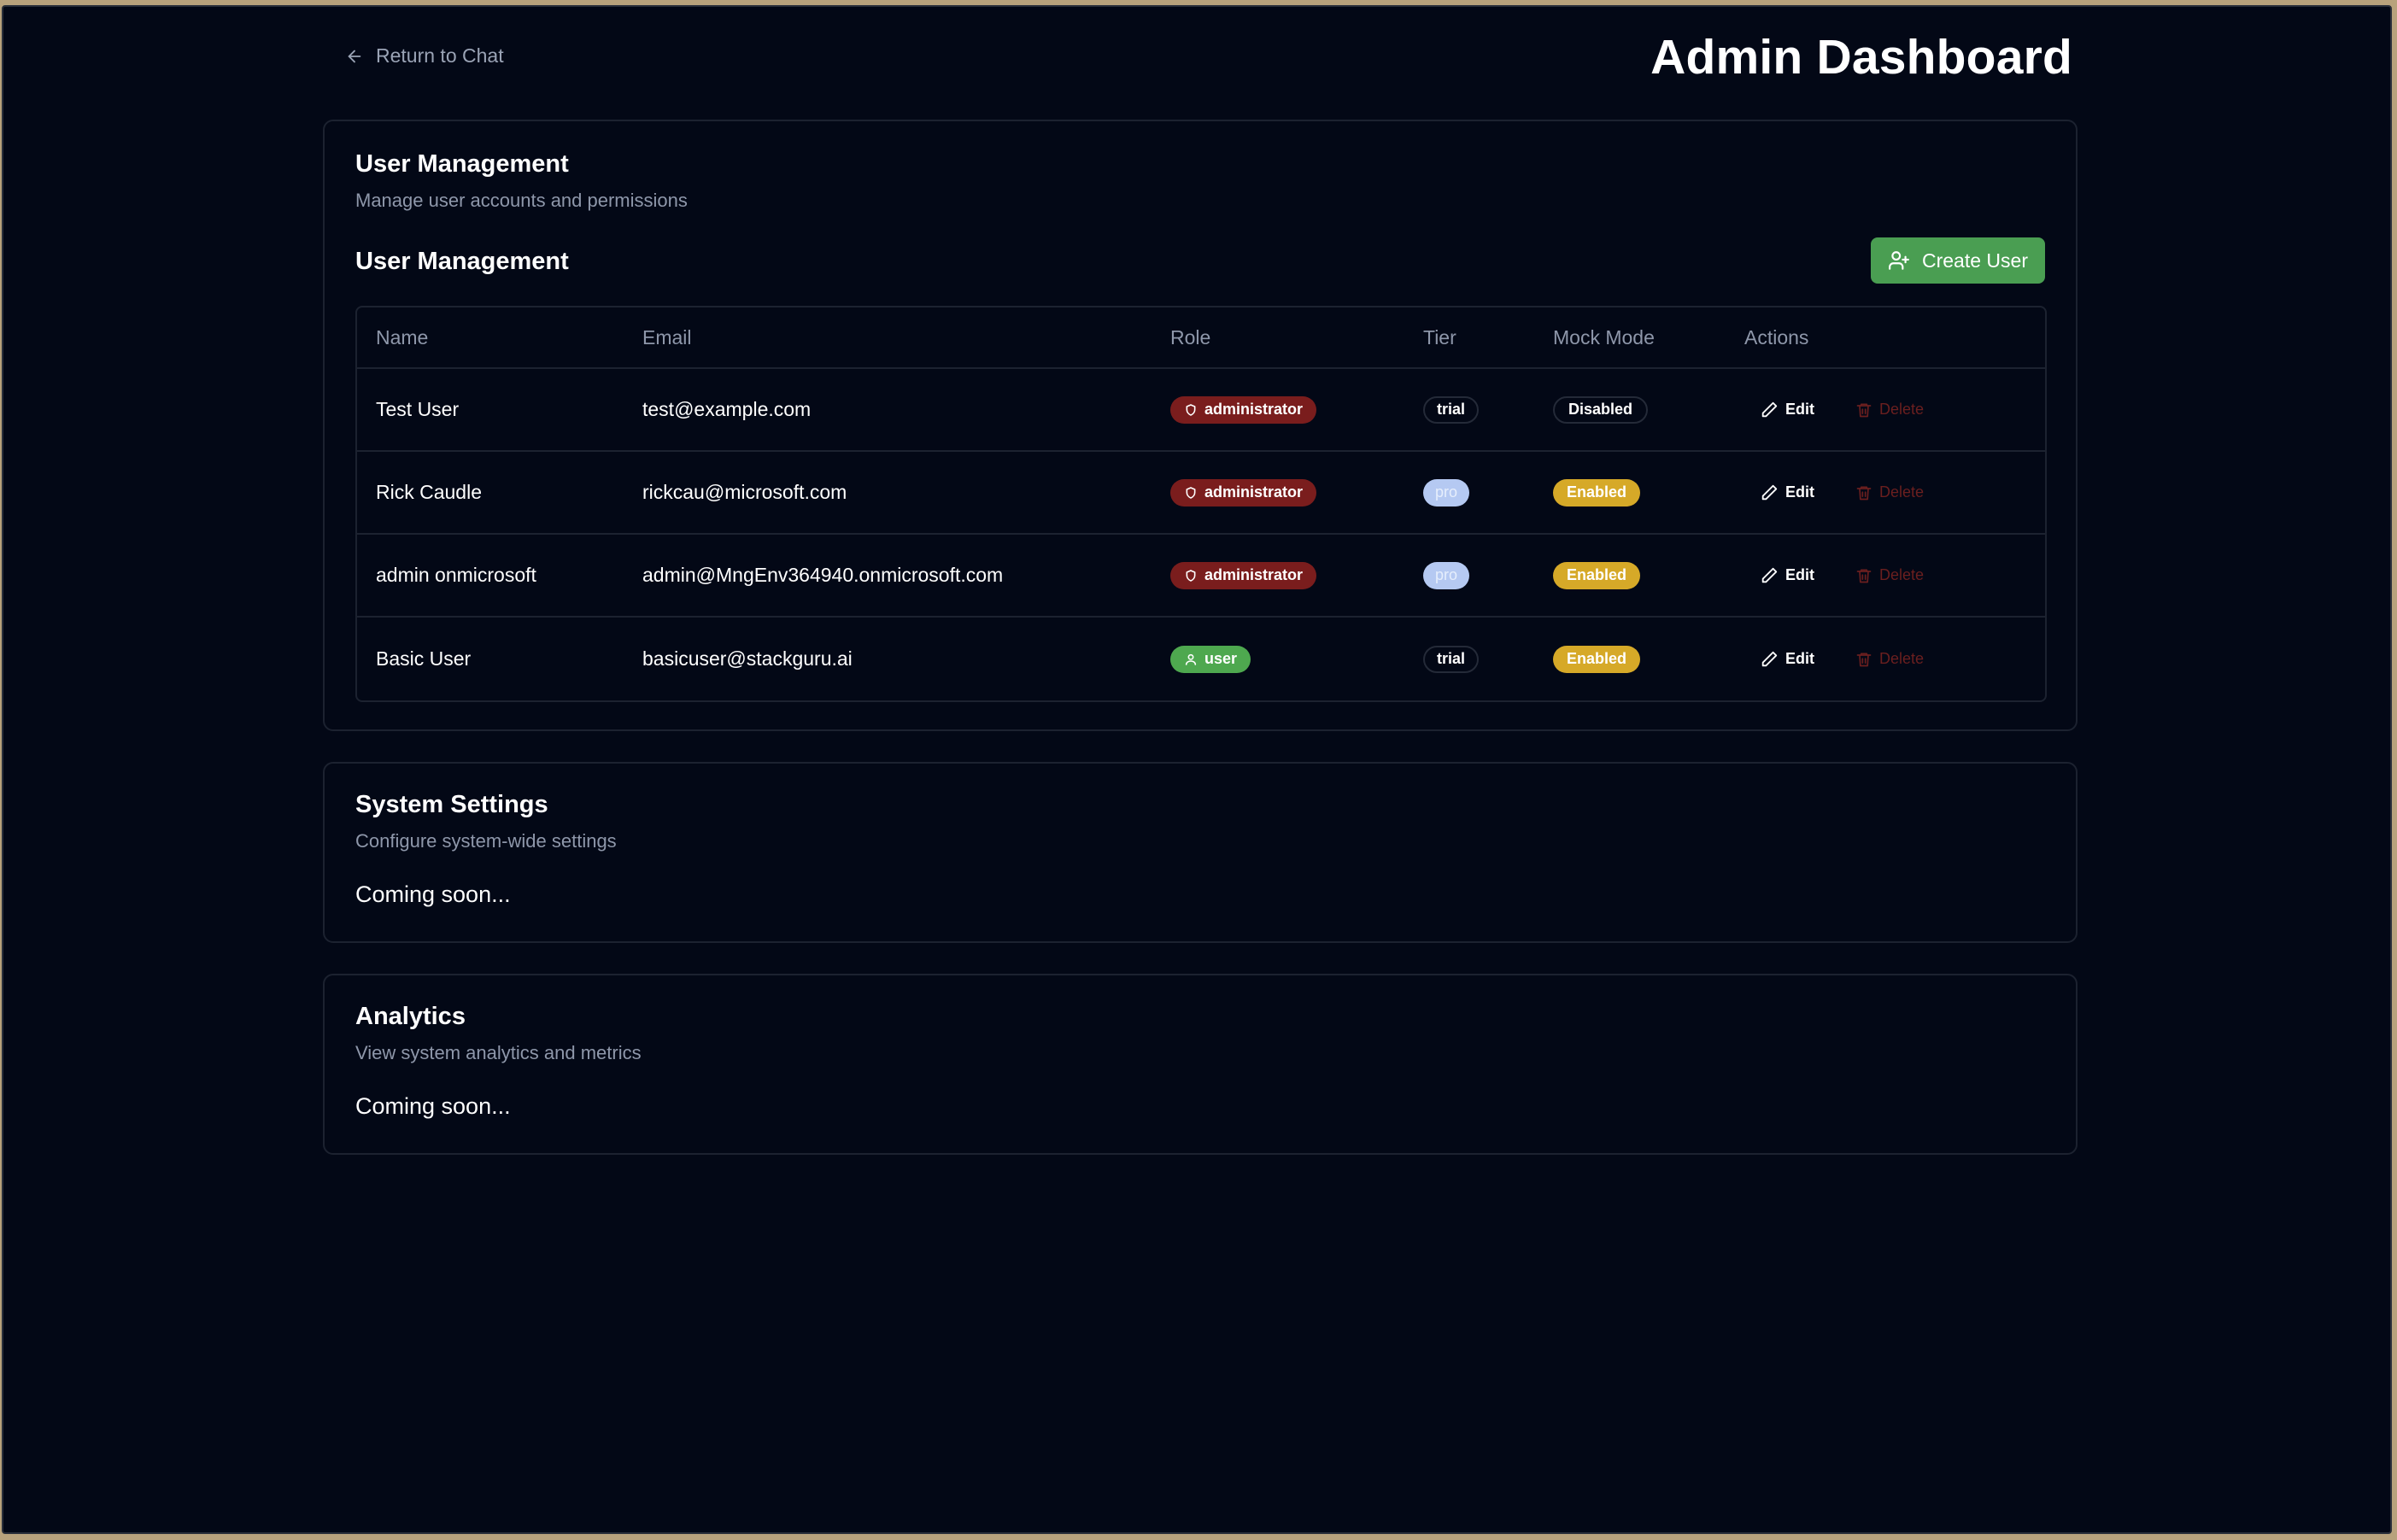 Image resolution: width=2397 pixels, height=1540 pixels. Describe the element at coordinates (1776, 336) in the screenshot. I see `column-header-actions: Actions` at that location.